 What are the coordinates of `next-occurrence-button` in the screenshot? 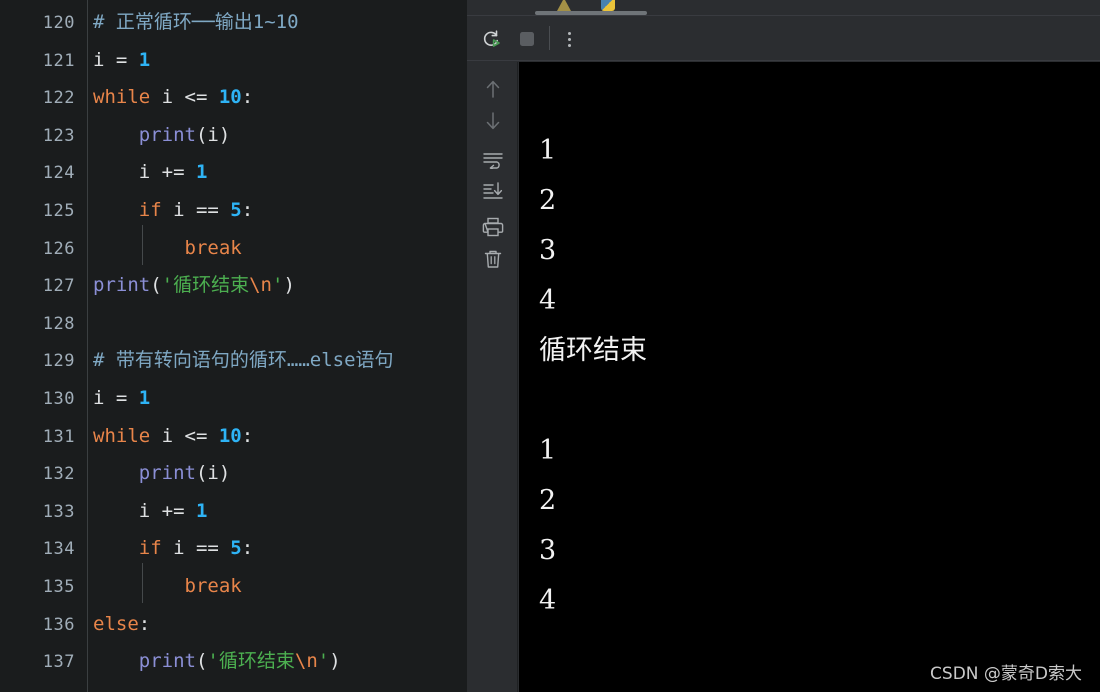 It's located at (493, 121).